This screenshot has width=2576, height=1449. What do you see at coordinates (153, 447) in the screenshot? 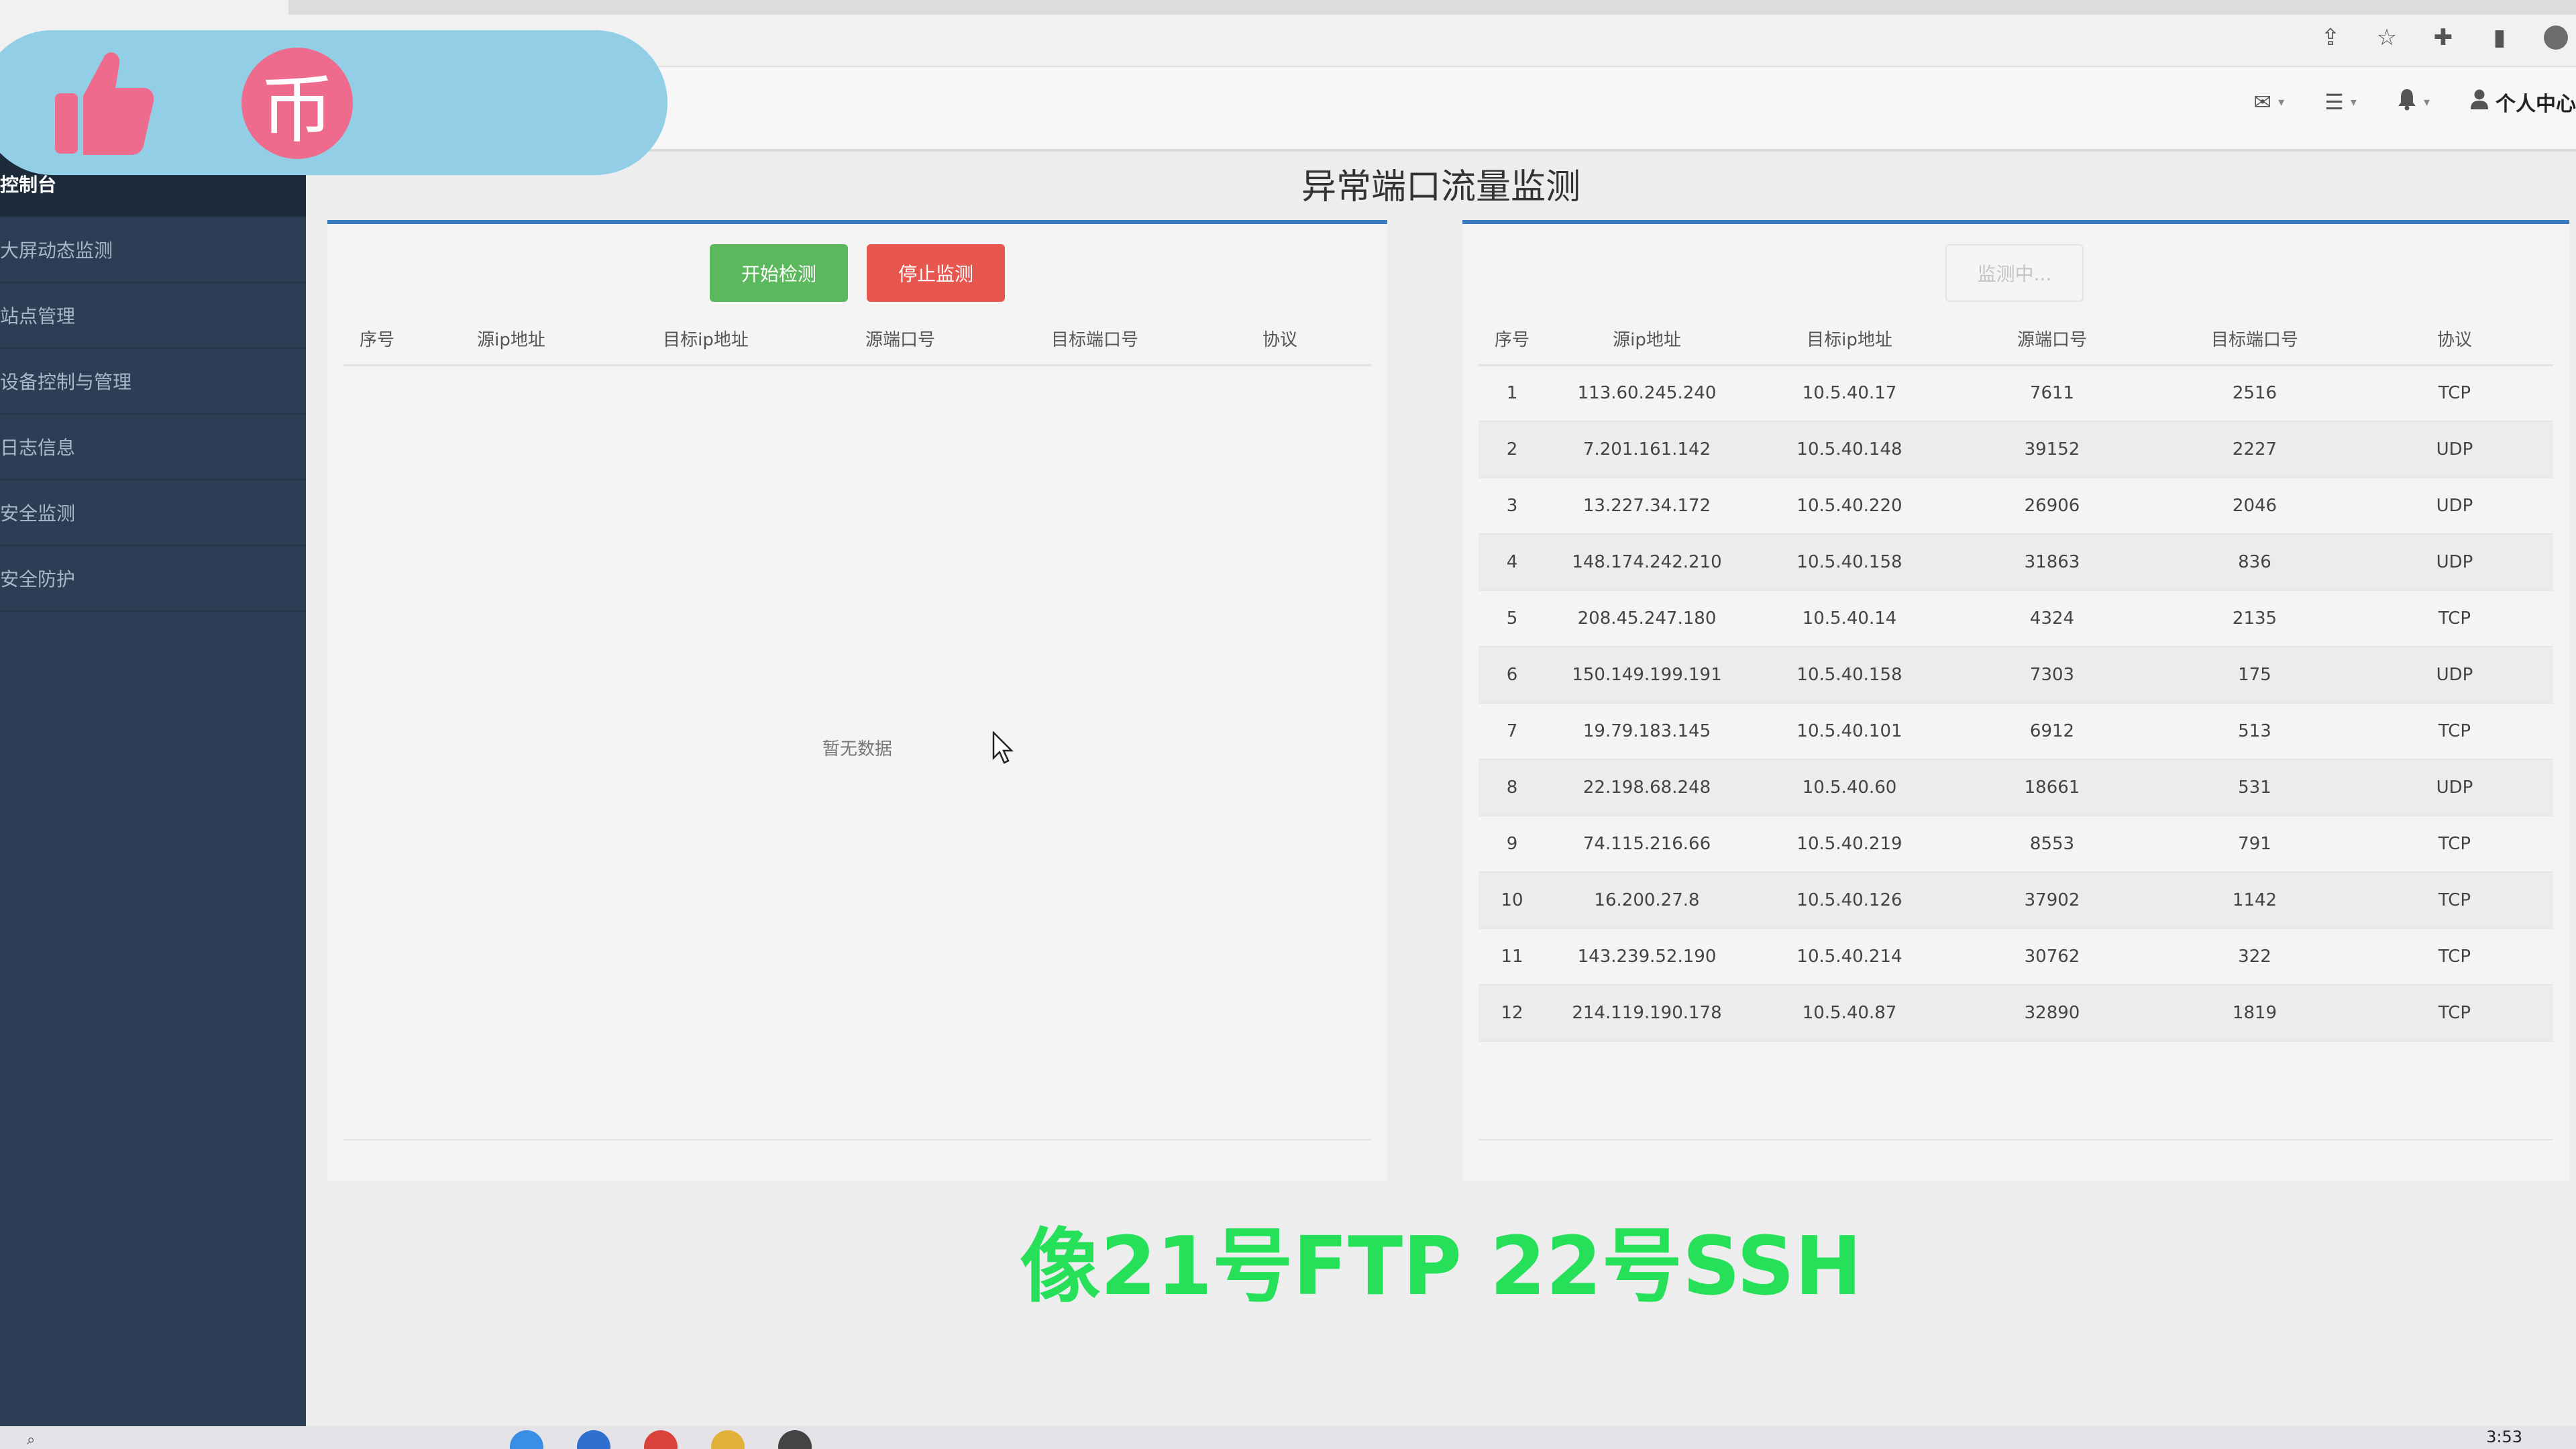
I see `sidebar-item-log-info: 日志信息` at bounding box center [153, 447].